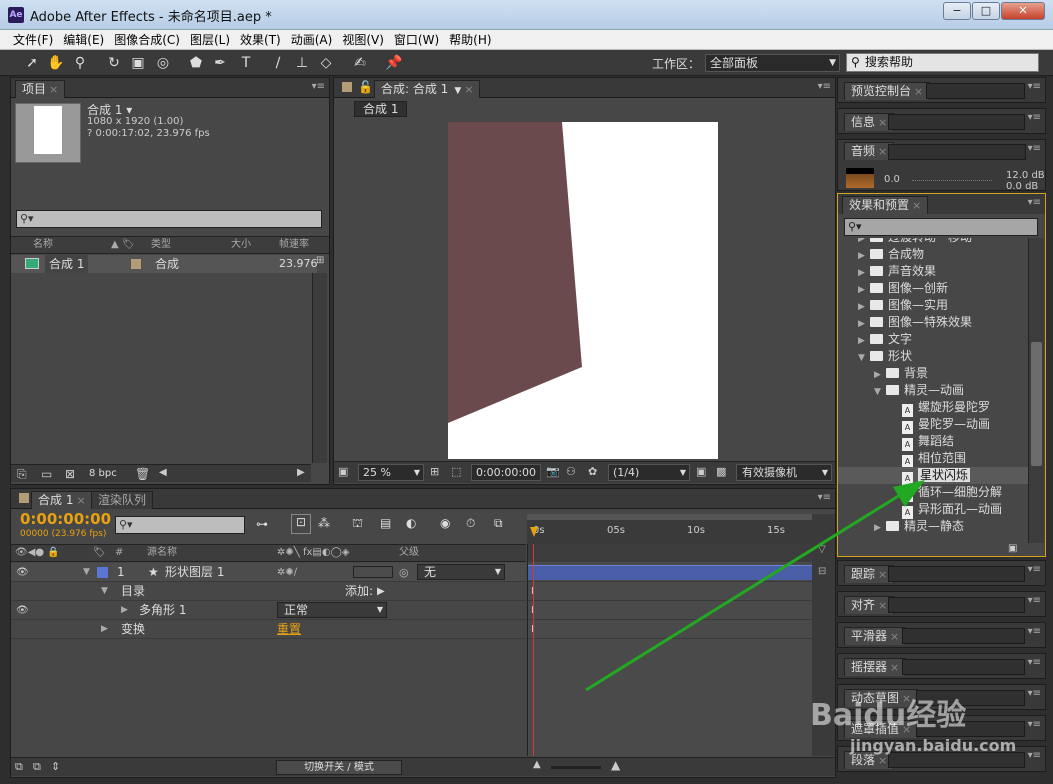 Image resolution: width=1053 pixels, height=784 pixels. I want to click on effects-folder: ▶ 图像—创新, so click(893, 288).